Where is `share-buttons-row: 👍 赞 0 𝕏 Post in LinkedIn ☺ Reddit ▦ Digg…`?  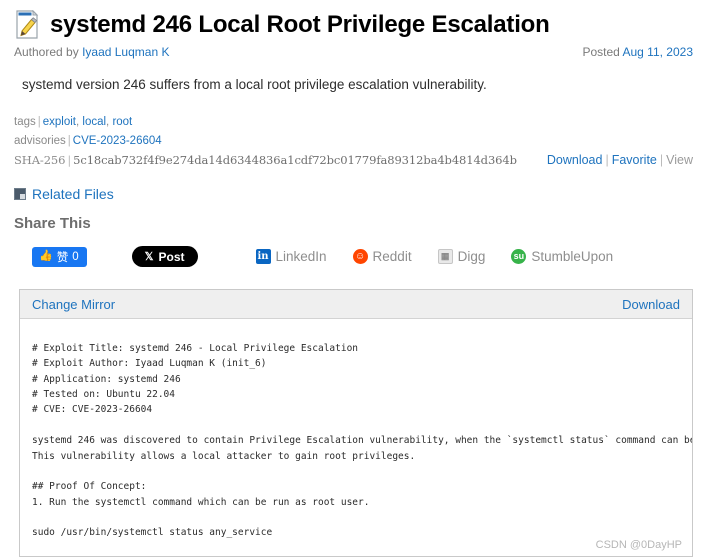
share-buttons-row: 👍 赞 0 𝕏 Post in LinkedIn ☺ Reddit ▦ Digg… is located at coordinates (353, 257).